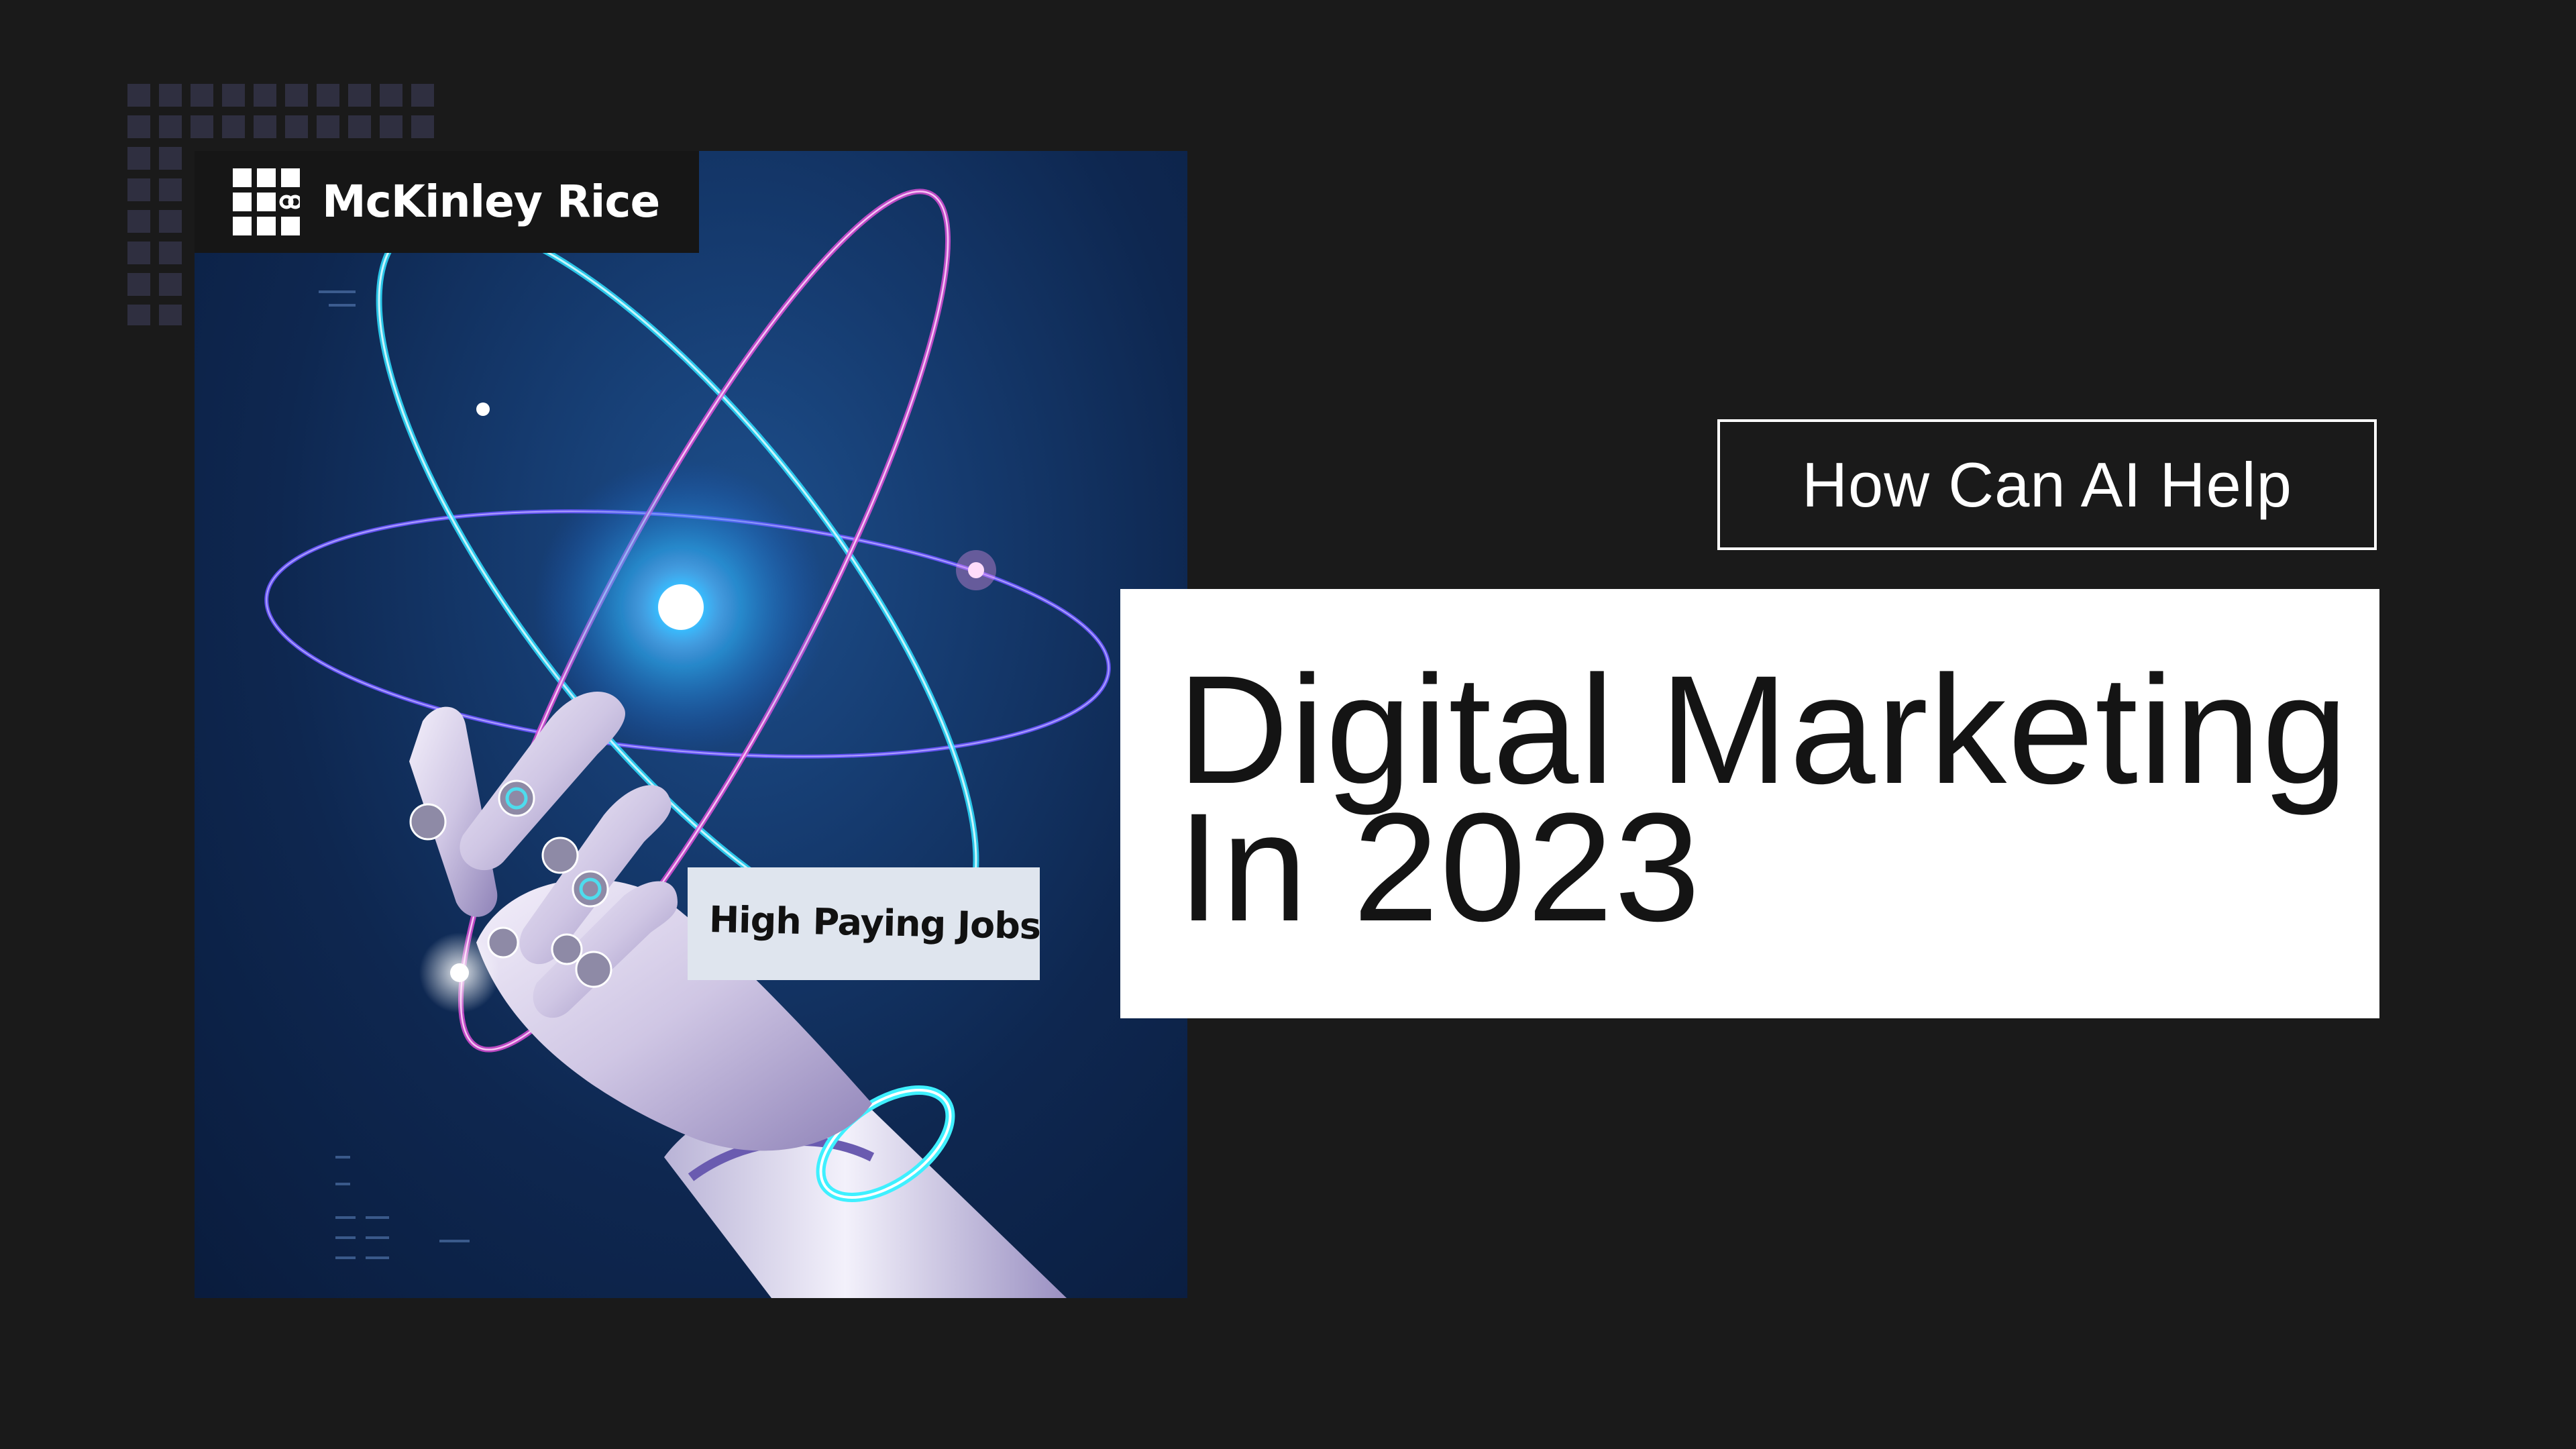  I want to click on headline-eyebrow: How Can AI Help, so click(2047, 484).